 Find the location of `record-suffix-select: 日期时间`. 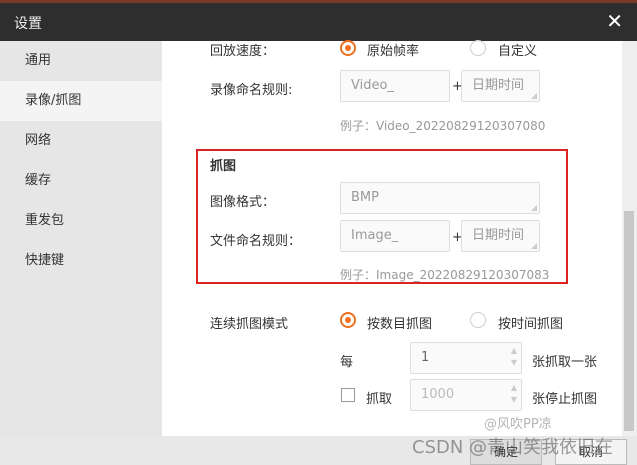

record-suffix-select: 日期时间 is located at coordinates (500, 86).